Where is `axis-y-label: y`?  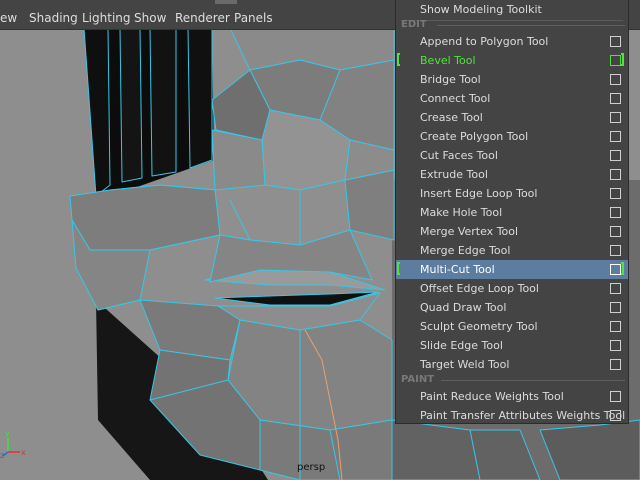 axis-y-label: y is located at coordinates (7, 433).